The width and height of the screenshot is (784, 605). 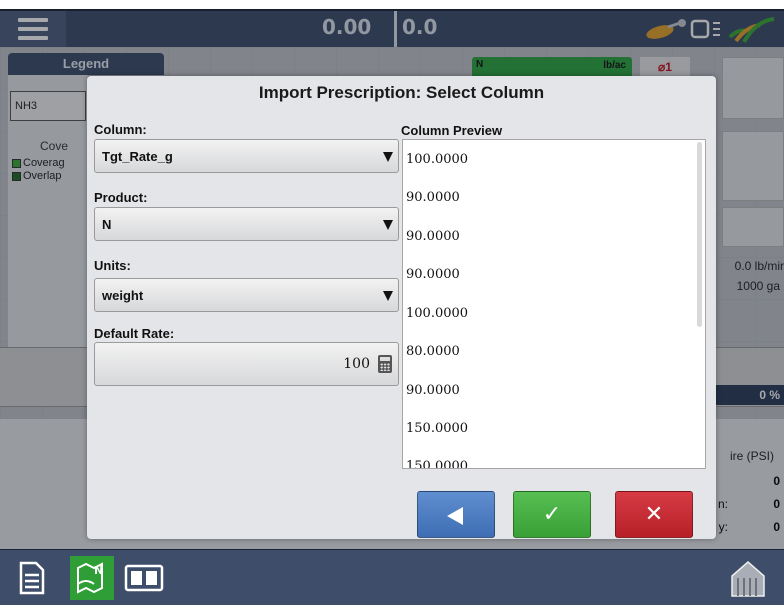 I want to click on product-dropdown: N, so click(x=246, y=224).